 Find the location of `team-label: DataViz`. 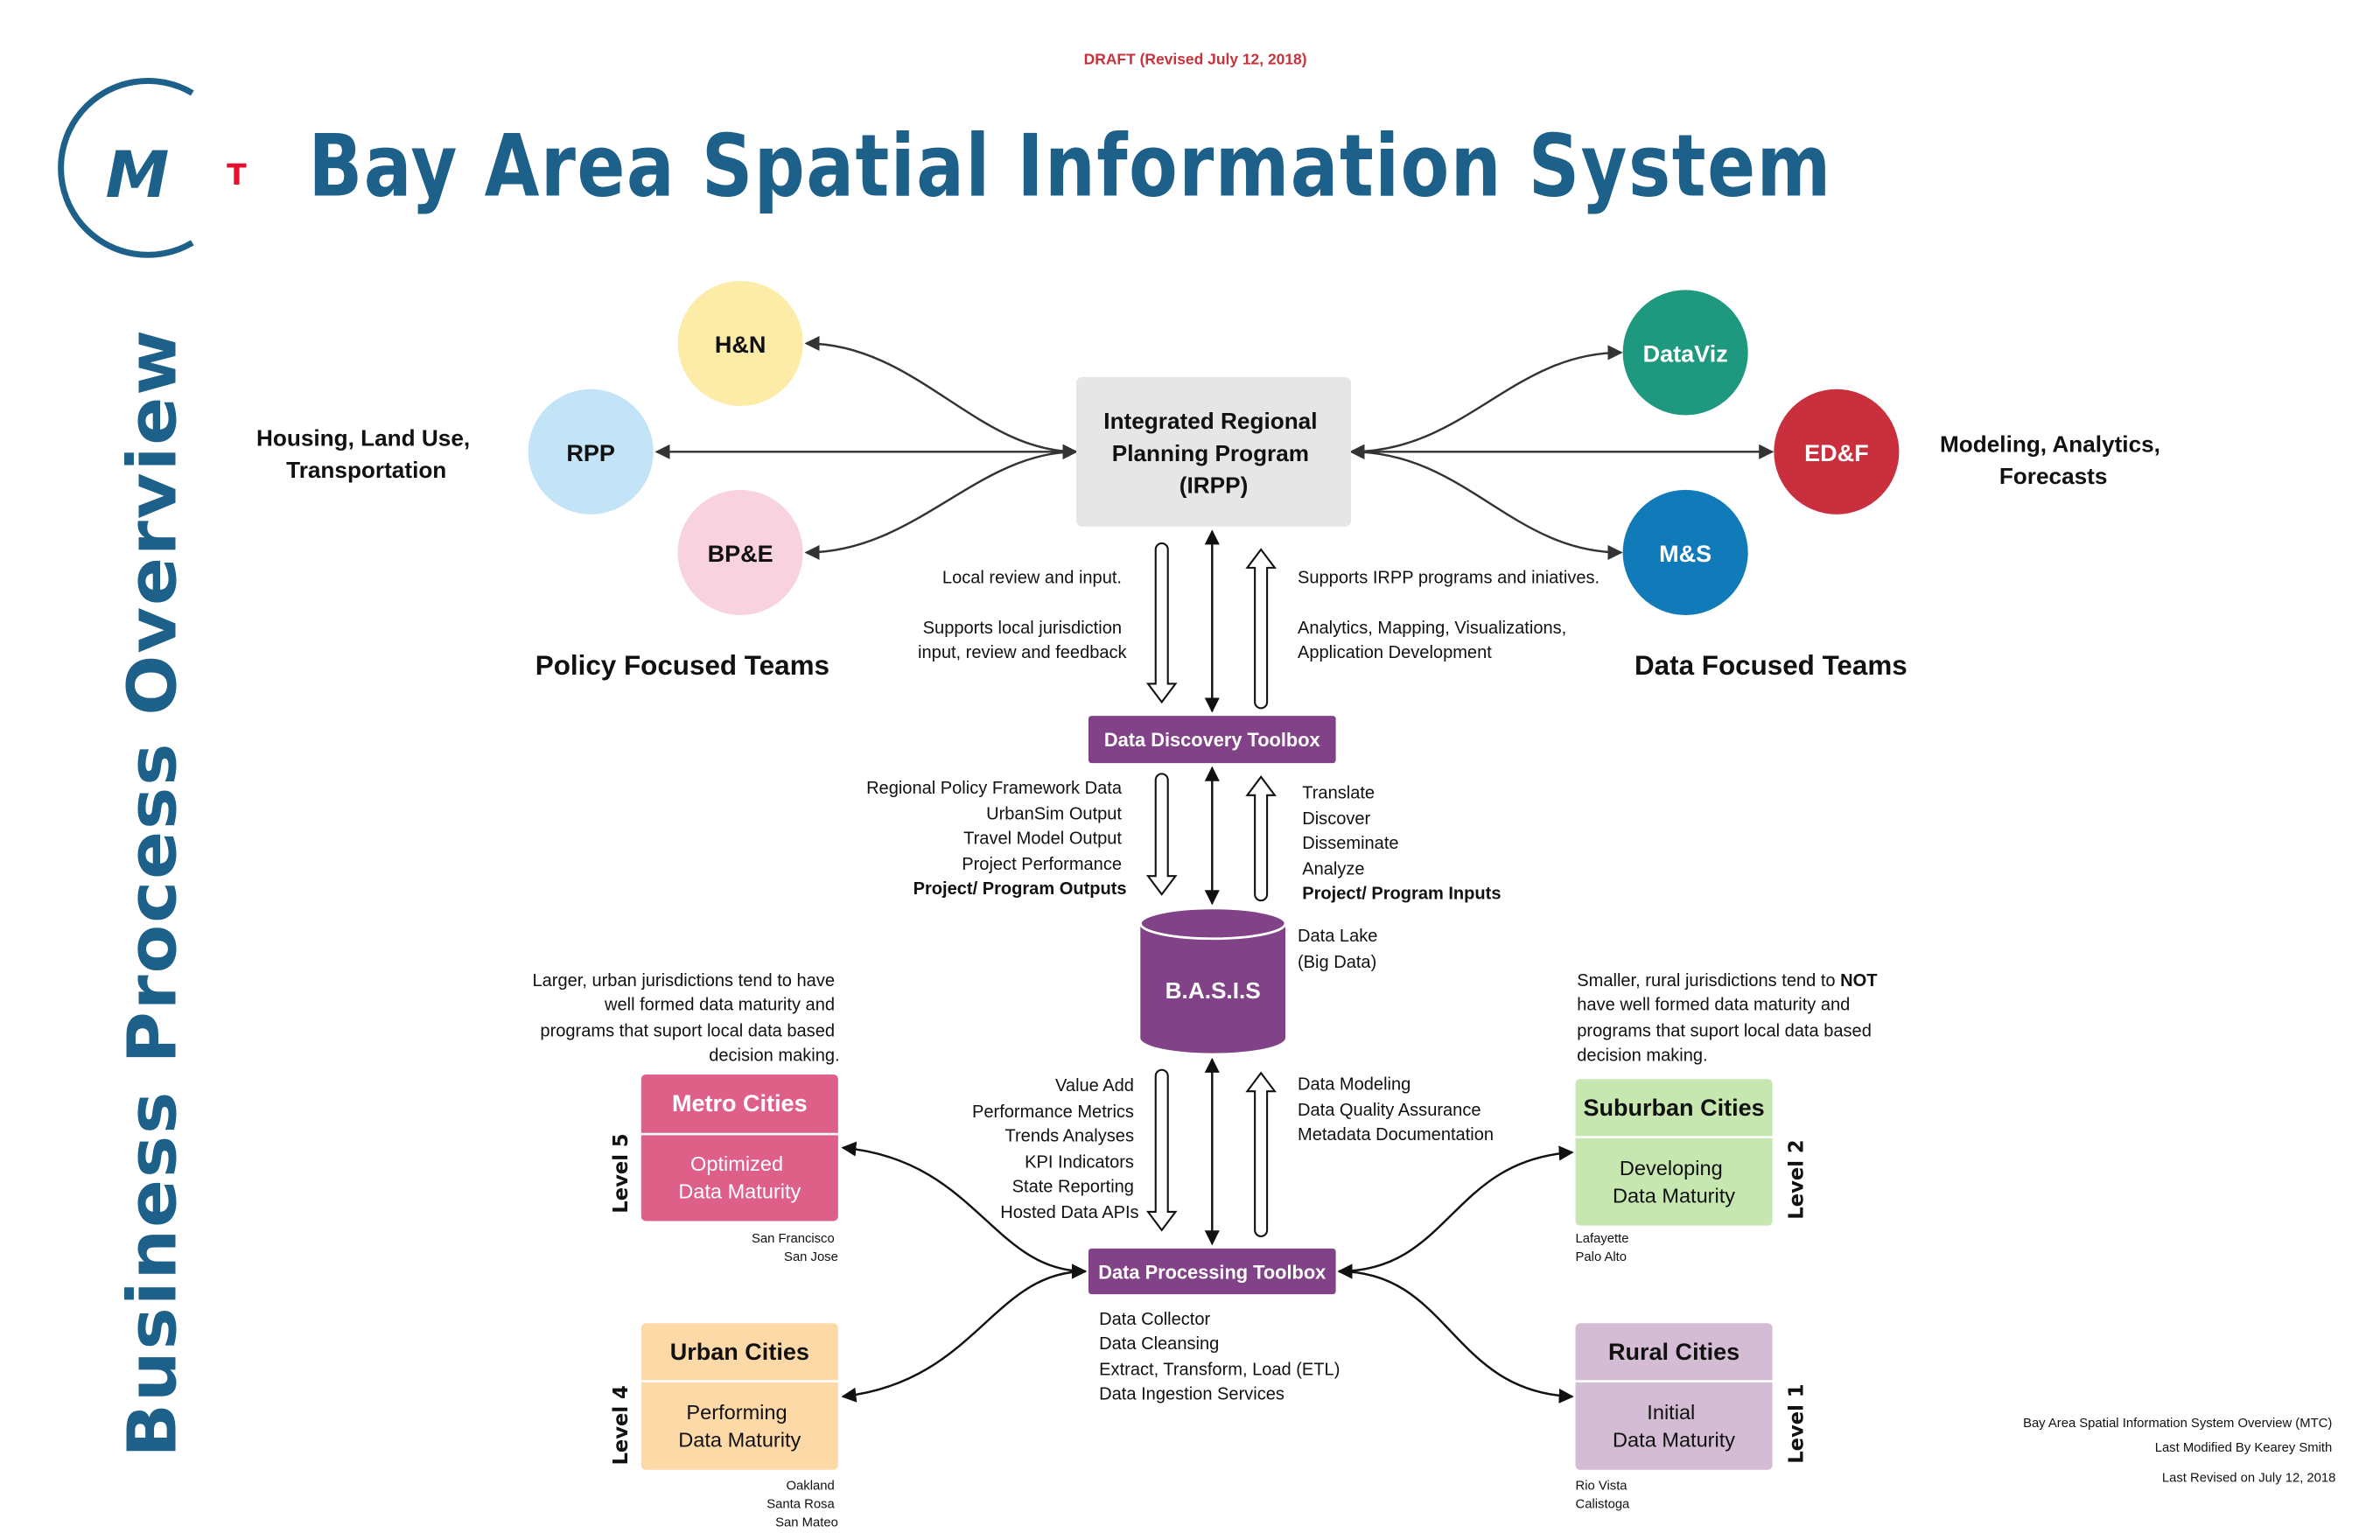

team-label: DataViz is located at coordinates (1685, 353).